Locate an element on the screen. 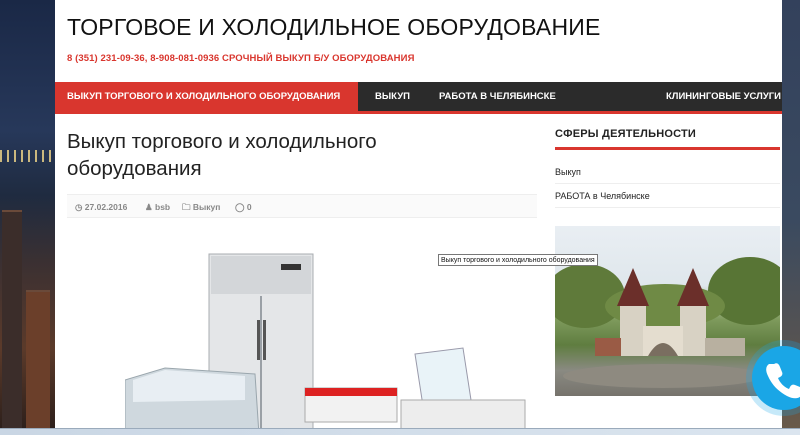 The height and width of the screenshot is (435, 800). post-comments: 0 is located at coordinates (249, 207).